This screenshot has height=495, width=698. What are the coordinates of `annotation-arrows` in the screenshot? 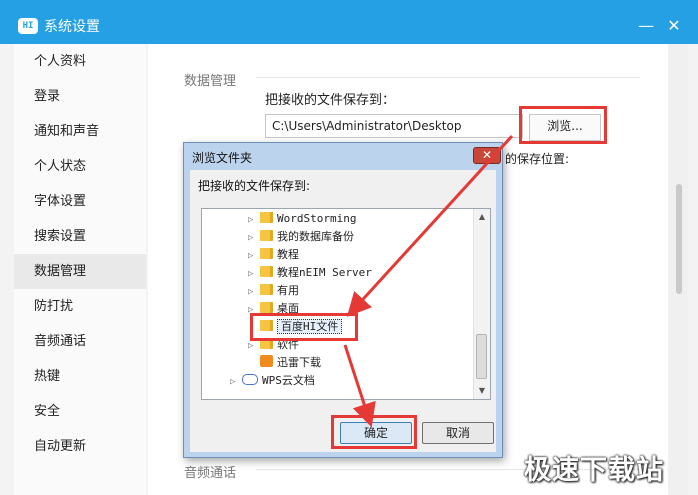 It's located at (428, 281).